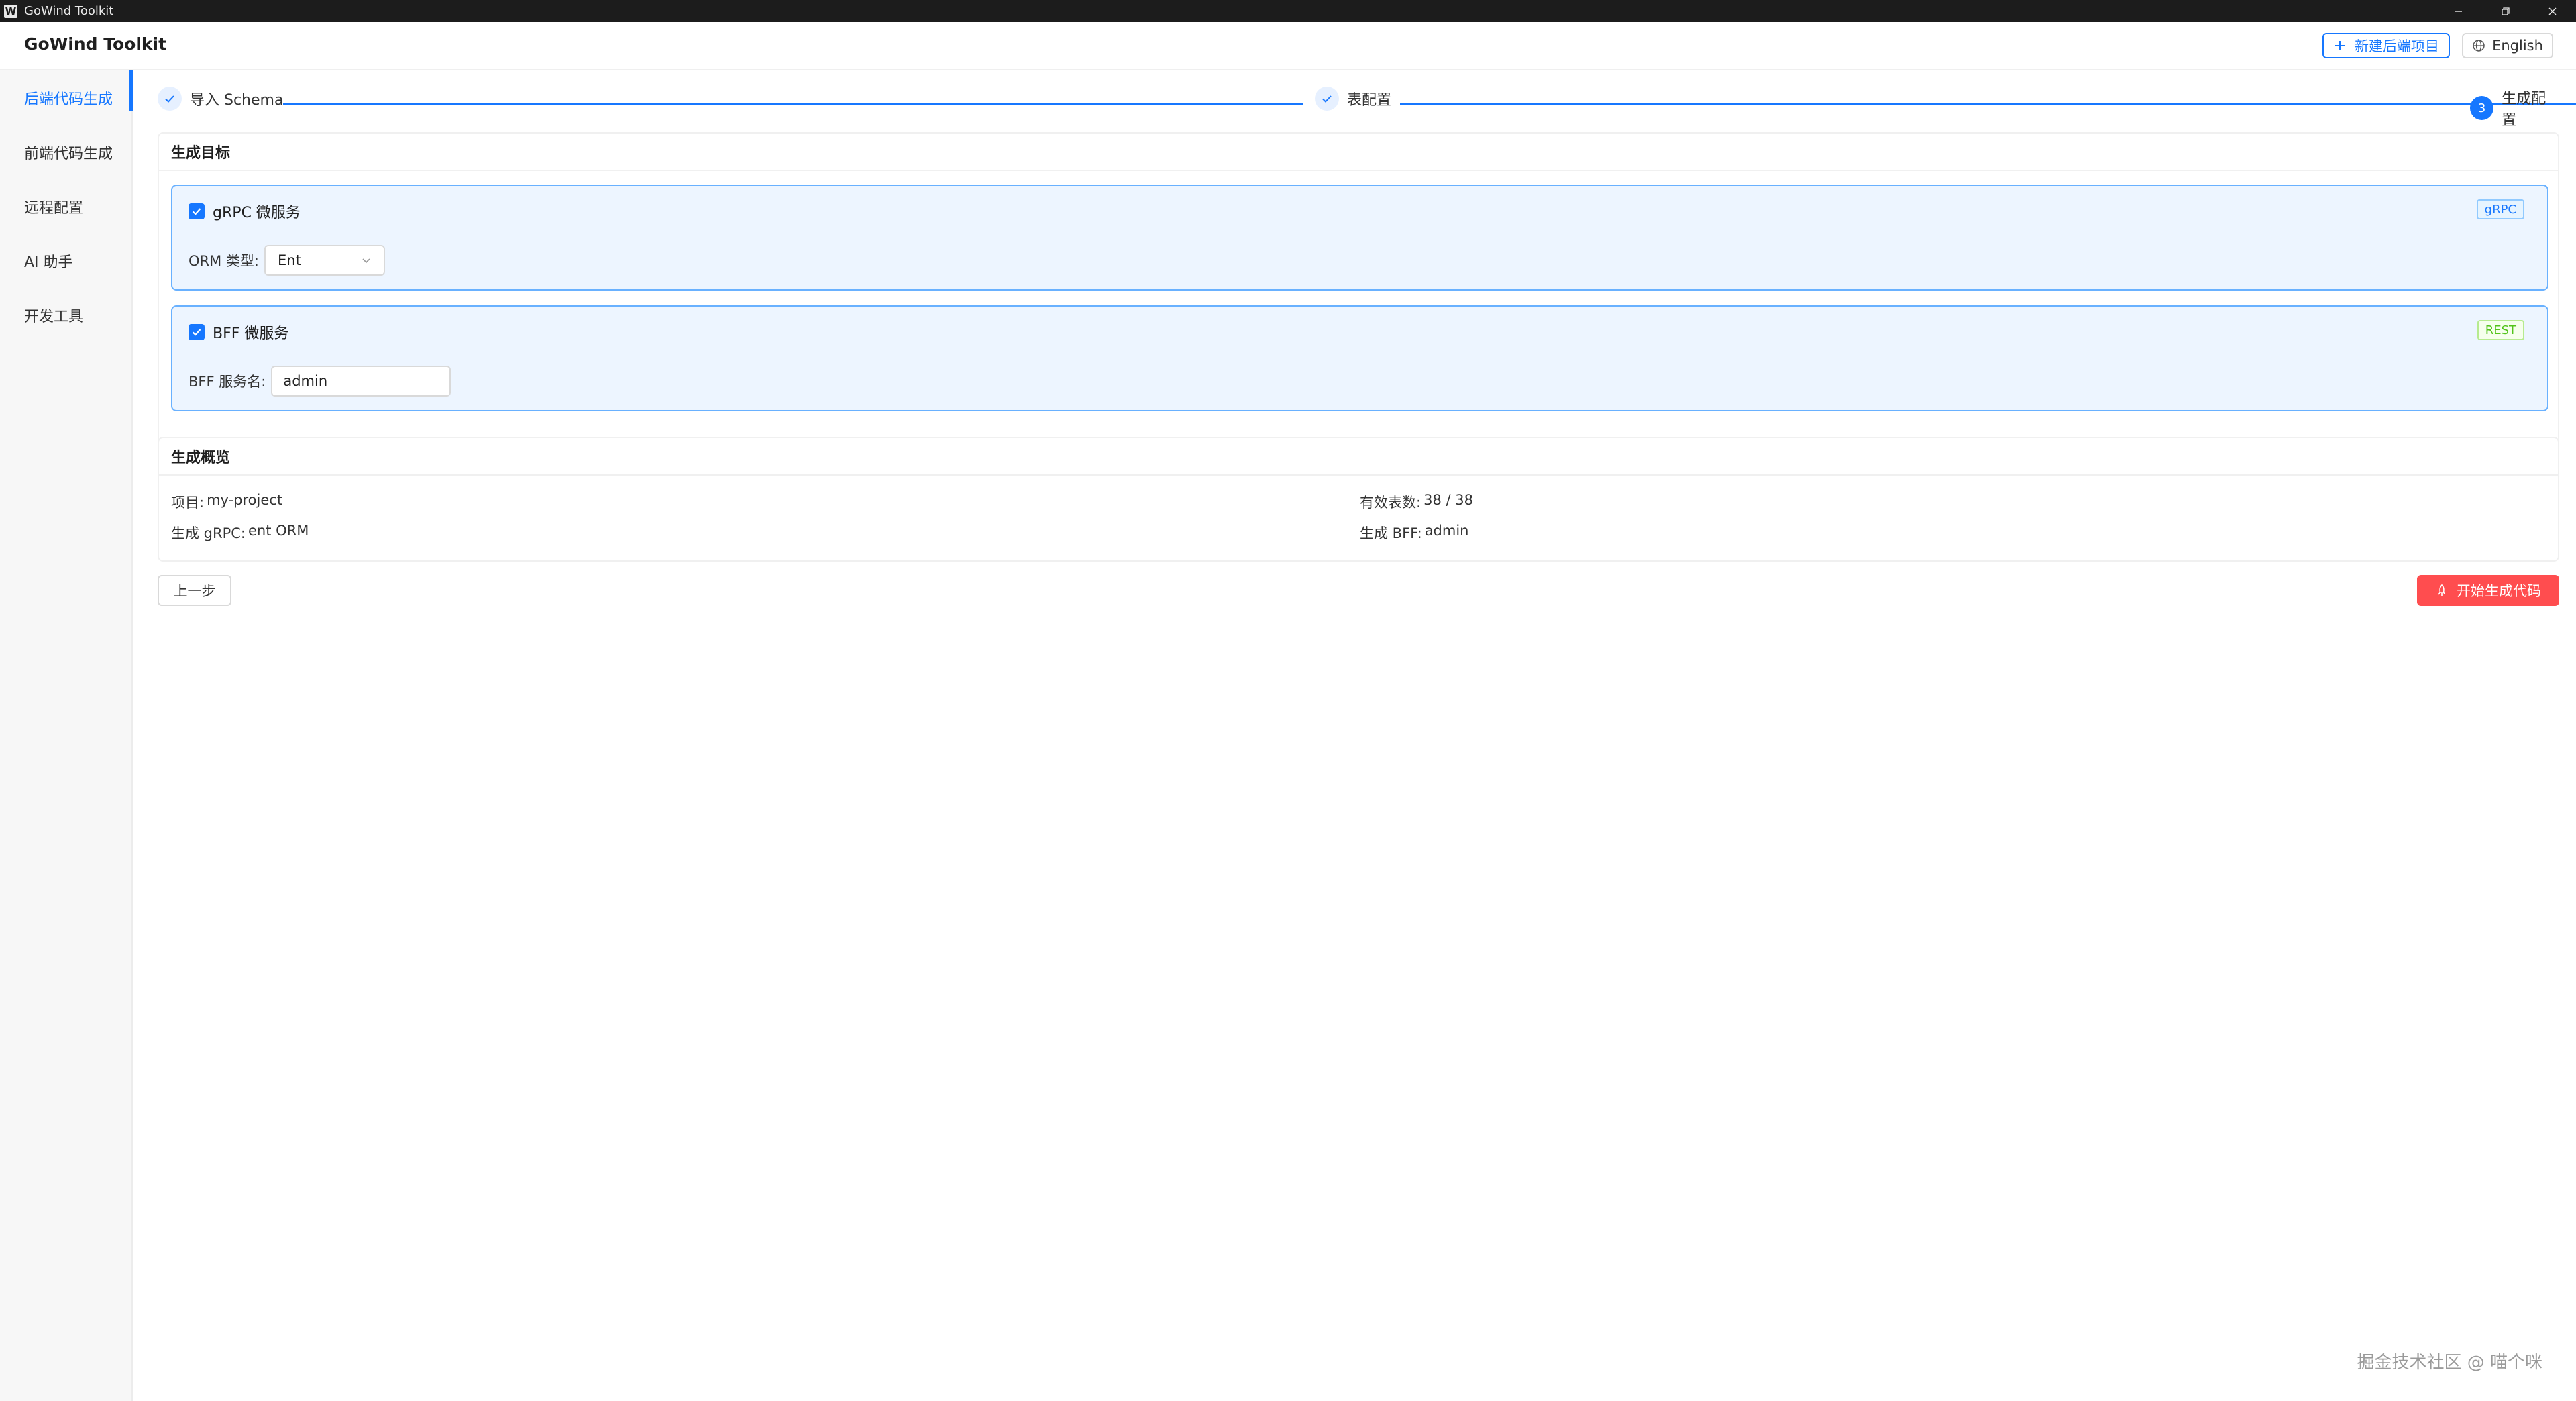 The image size is (2576, 1401). I want to click on summary-grpc: 生成 gRPC: ent ORM, so click(240, 533).